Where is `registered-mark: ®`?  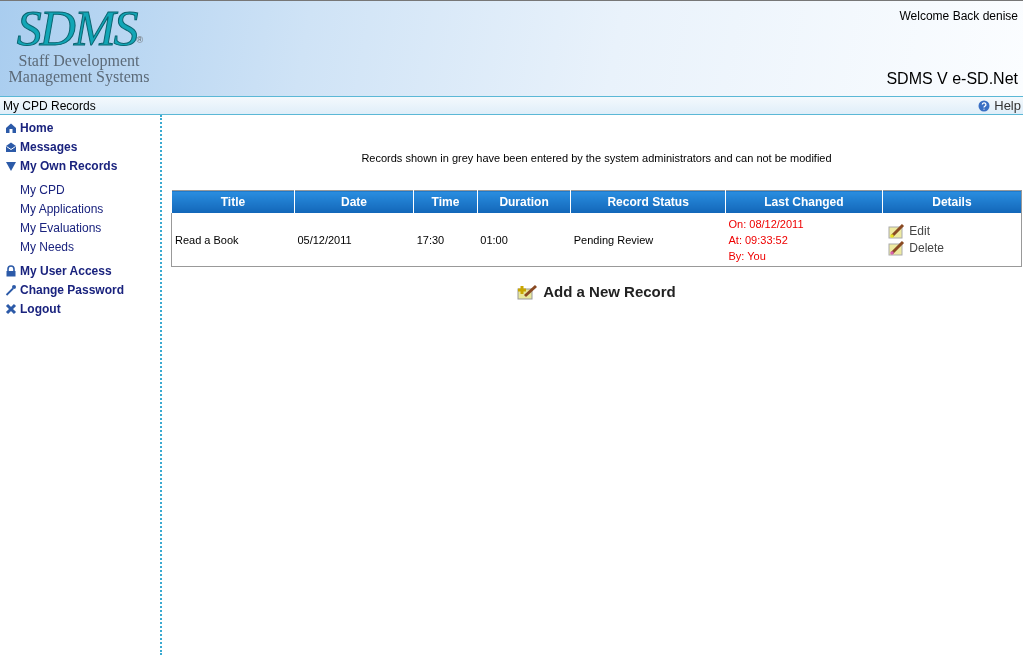
registered-mark: ® is located at coordinates (139, 40).